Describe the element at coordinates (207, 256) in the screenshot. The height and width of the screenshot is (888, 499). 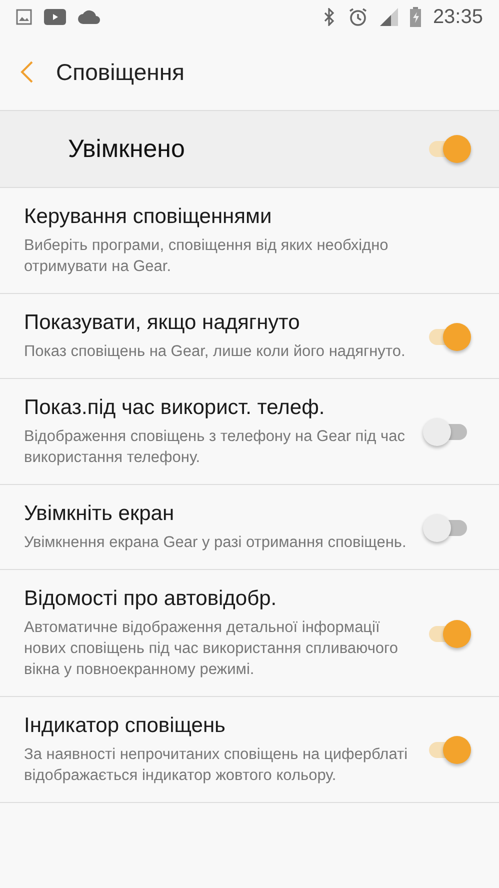
I see `setting-description: Виберіть програми, сповіщення від яких необхідно отримувати на Gear.` at that location.